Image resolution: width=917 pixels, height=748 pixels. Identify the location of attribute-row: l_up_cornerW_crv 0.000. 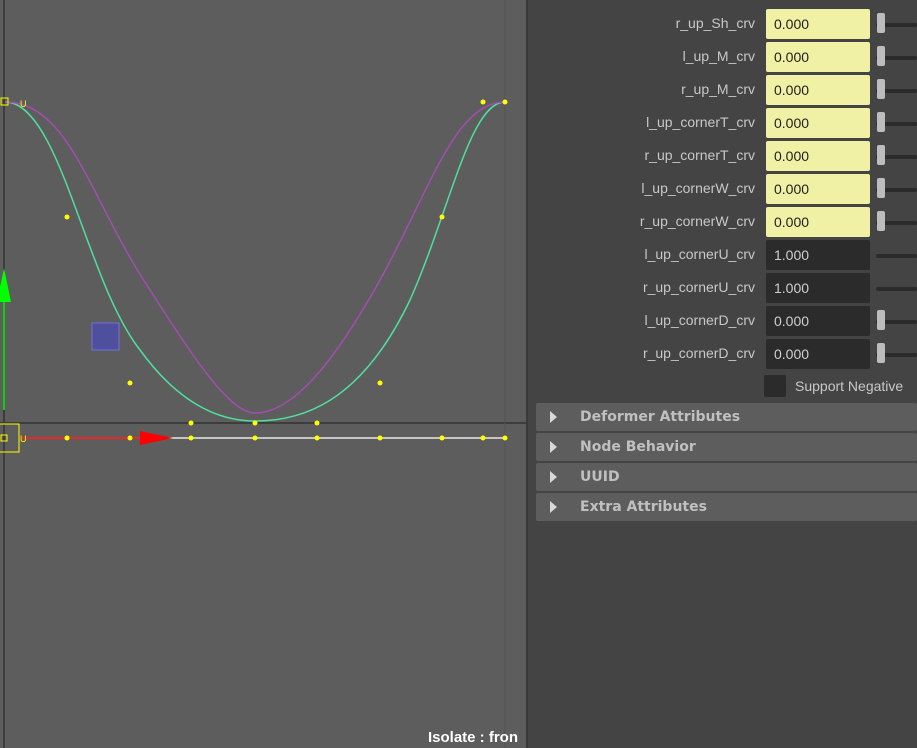
(722, 189).